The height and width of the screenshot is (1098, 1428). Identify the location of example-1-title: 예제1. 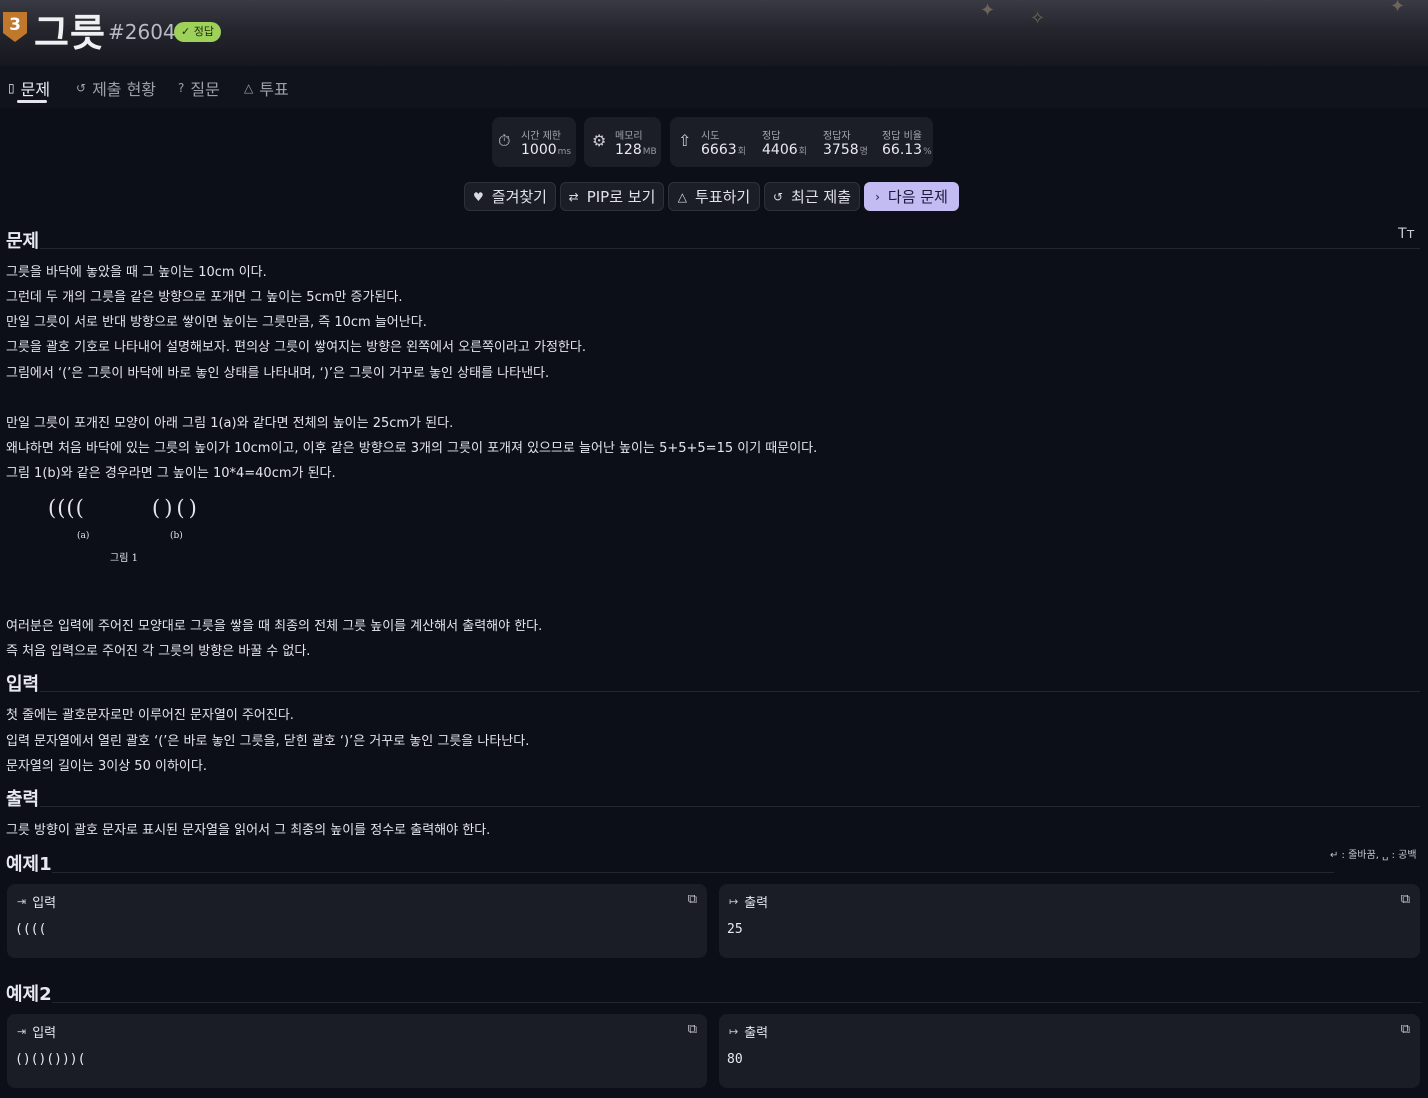
(29, 864).